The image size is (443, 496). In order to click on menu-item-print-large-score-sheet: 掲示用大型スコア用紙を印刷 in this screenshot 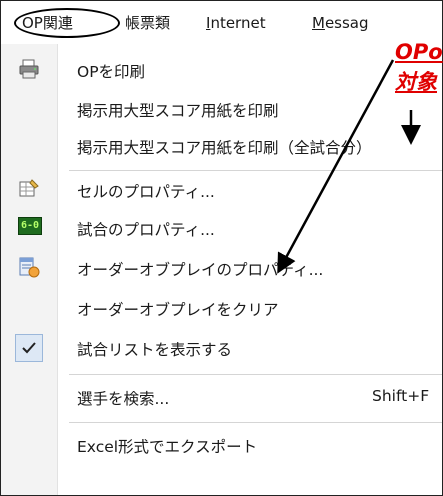, I will do `click(178, 110)`.